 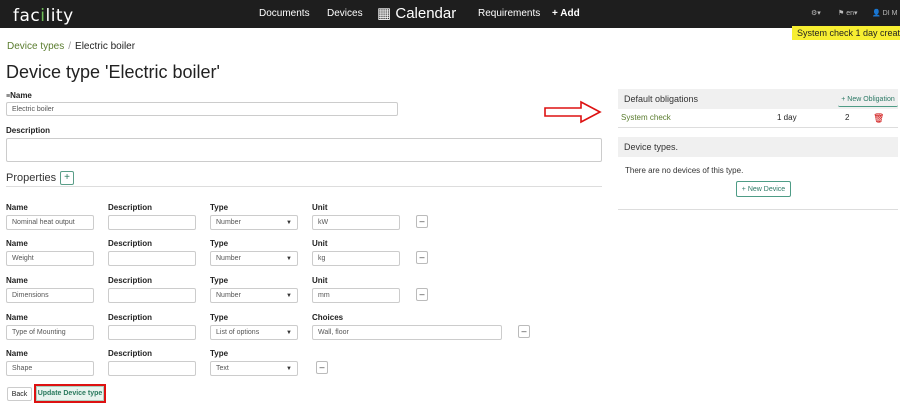 I want to click on property-type-value: List of options, so click(x=238, y=332).